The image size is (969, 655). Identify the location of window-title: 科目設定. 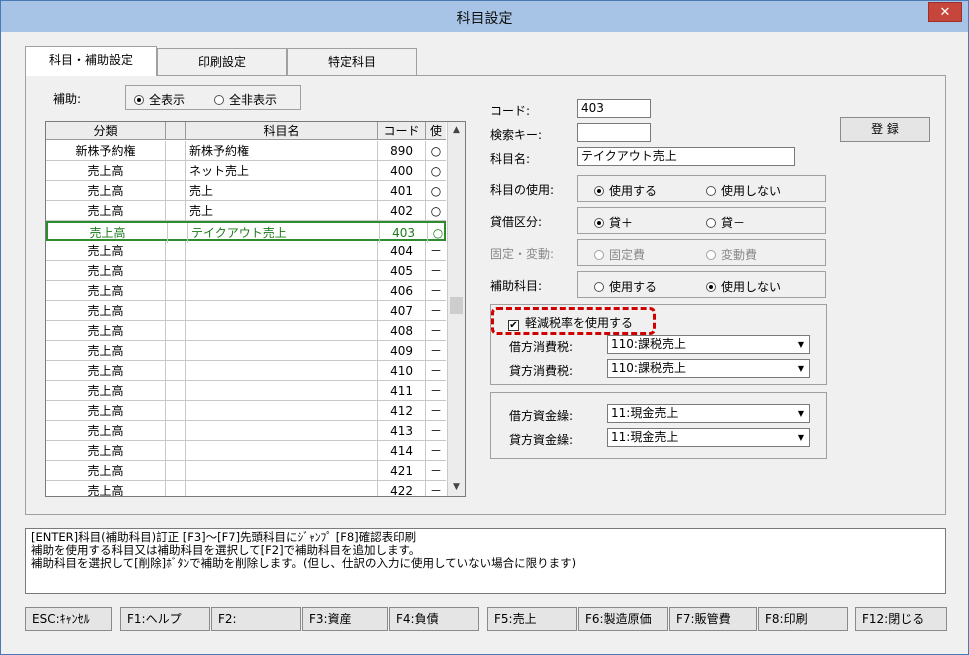
(484, 19).